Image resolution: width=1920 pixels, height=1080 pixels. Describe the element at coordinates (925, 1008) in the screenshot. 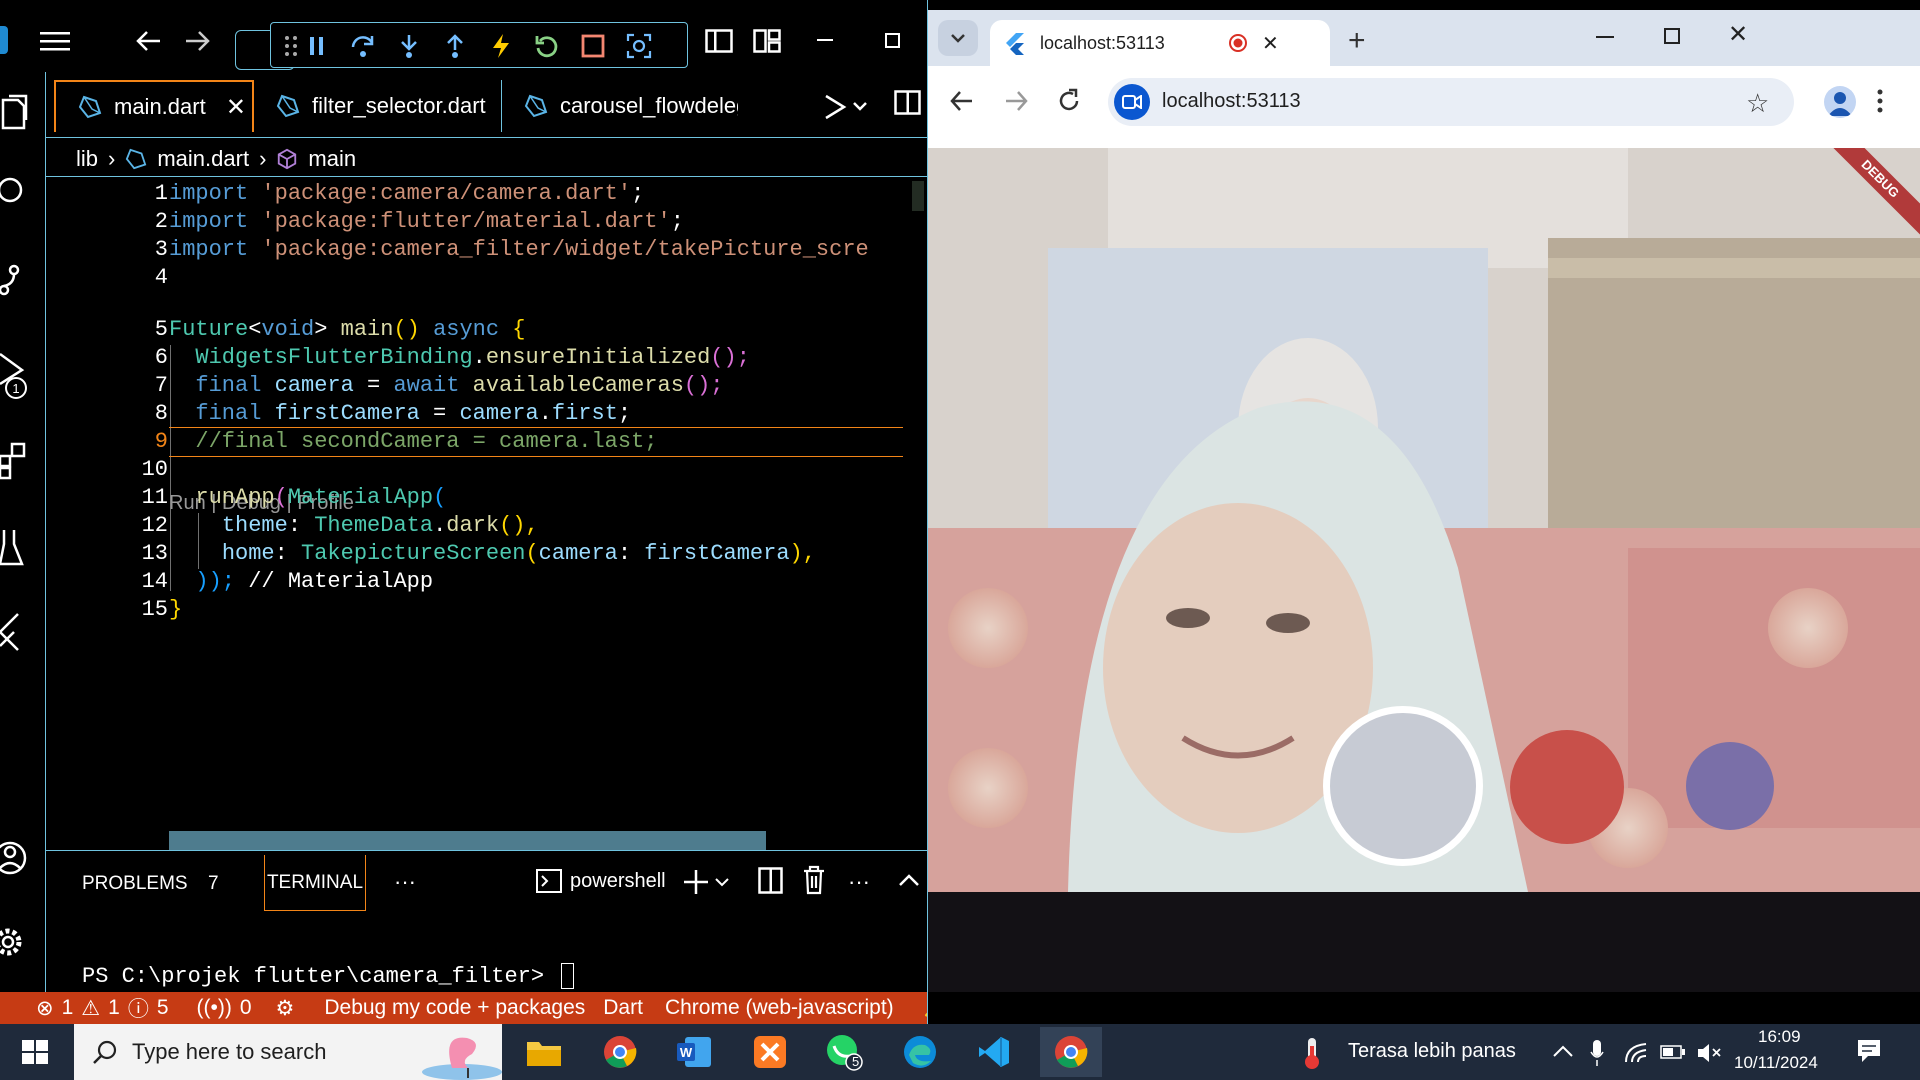

I see `notifications-bell-icon: 🔔` at that location.